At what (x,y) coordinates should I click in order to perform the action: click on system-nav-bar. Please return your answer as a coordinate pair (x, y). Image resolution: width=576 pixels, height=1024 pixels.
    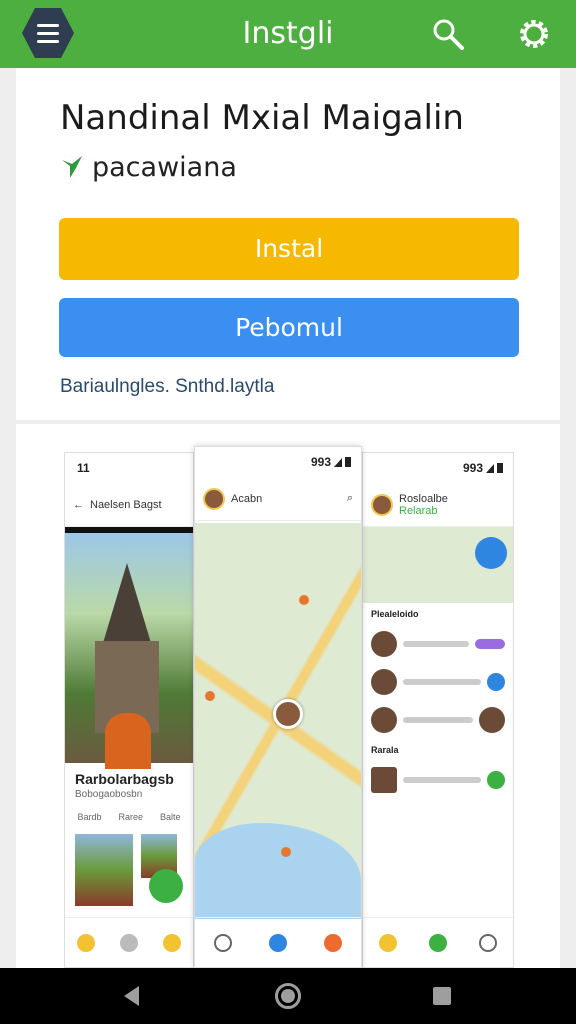
    Looking at the image, I should click on (288, 996).